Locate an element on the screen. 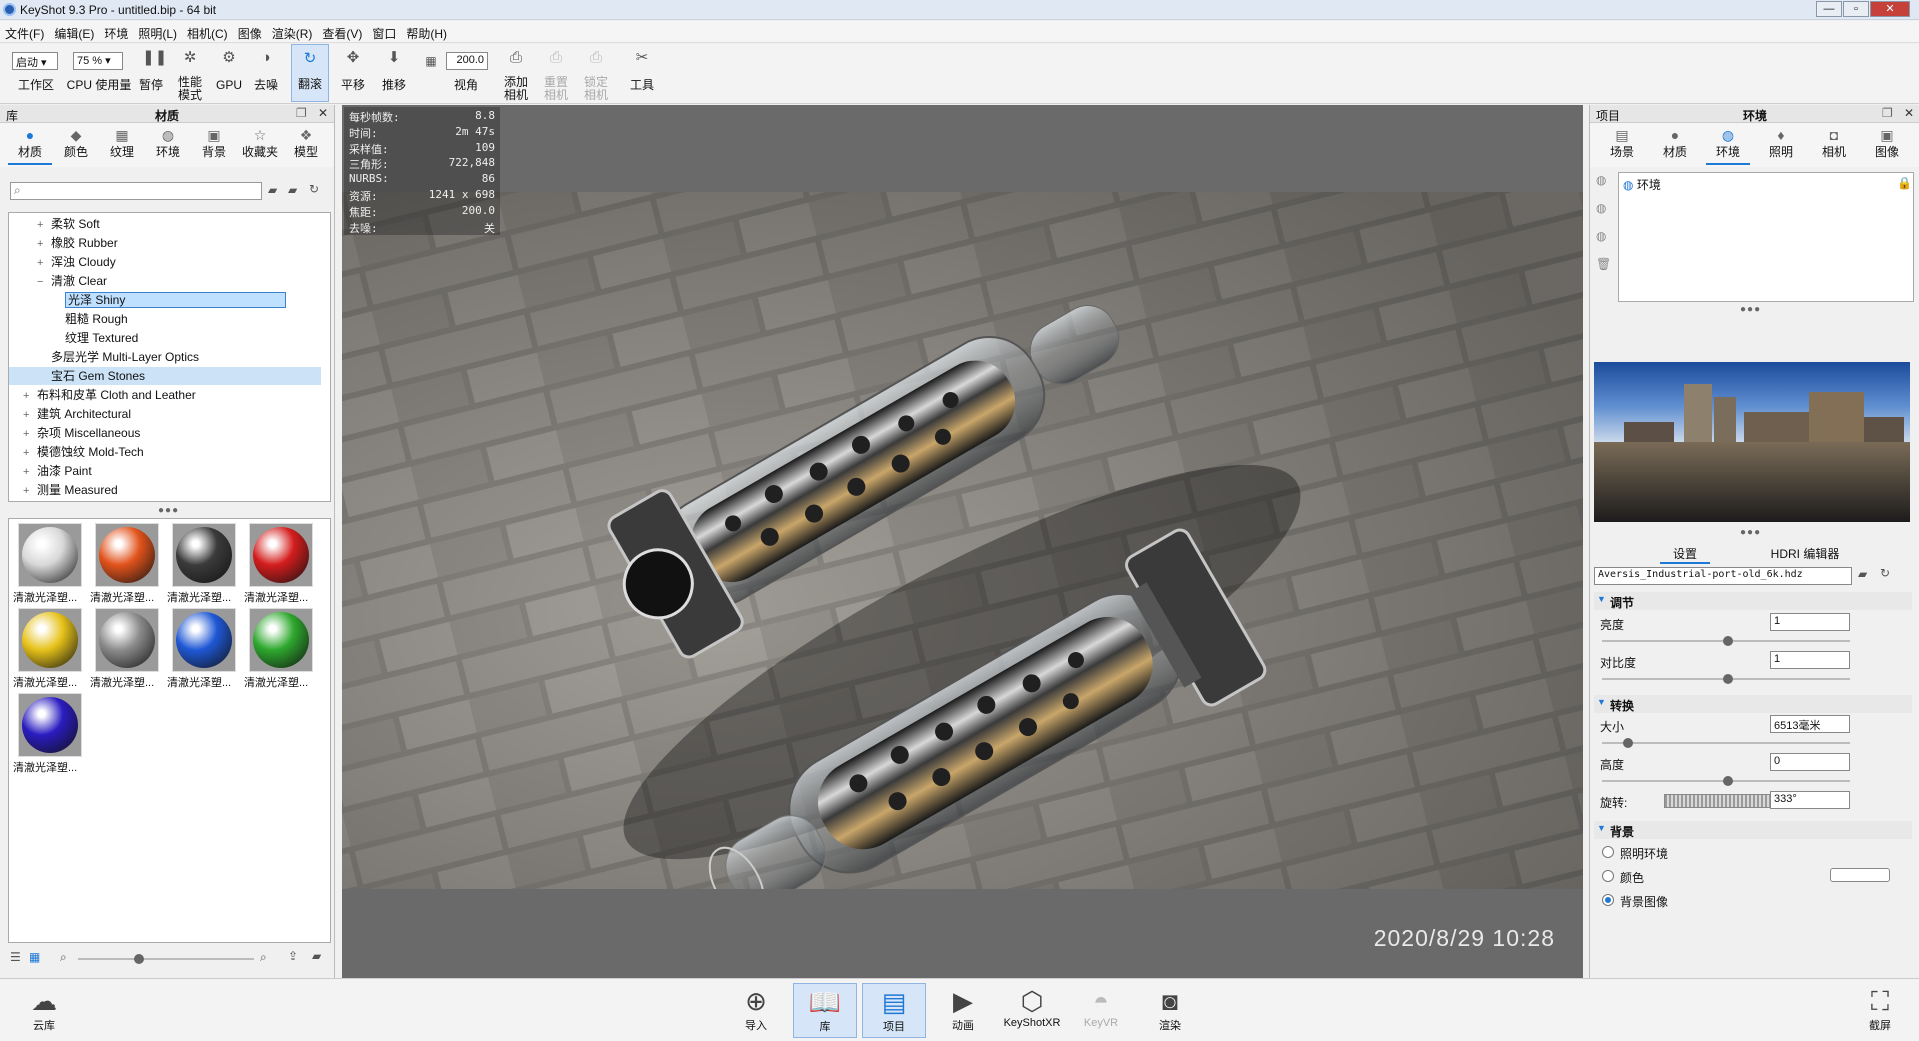 The image size is (1919, 1041). contrast-slider is located at coordinates (1726, 679).